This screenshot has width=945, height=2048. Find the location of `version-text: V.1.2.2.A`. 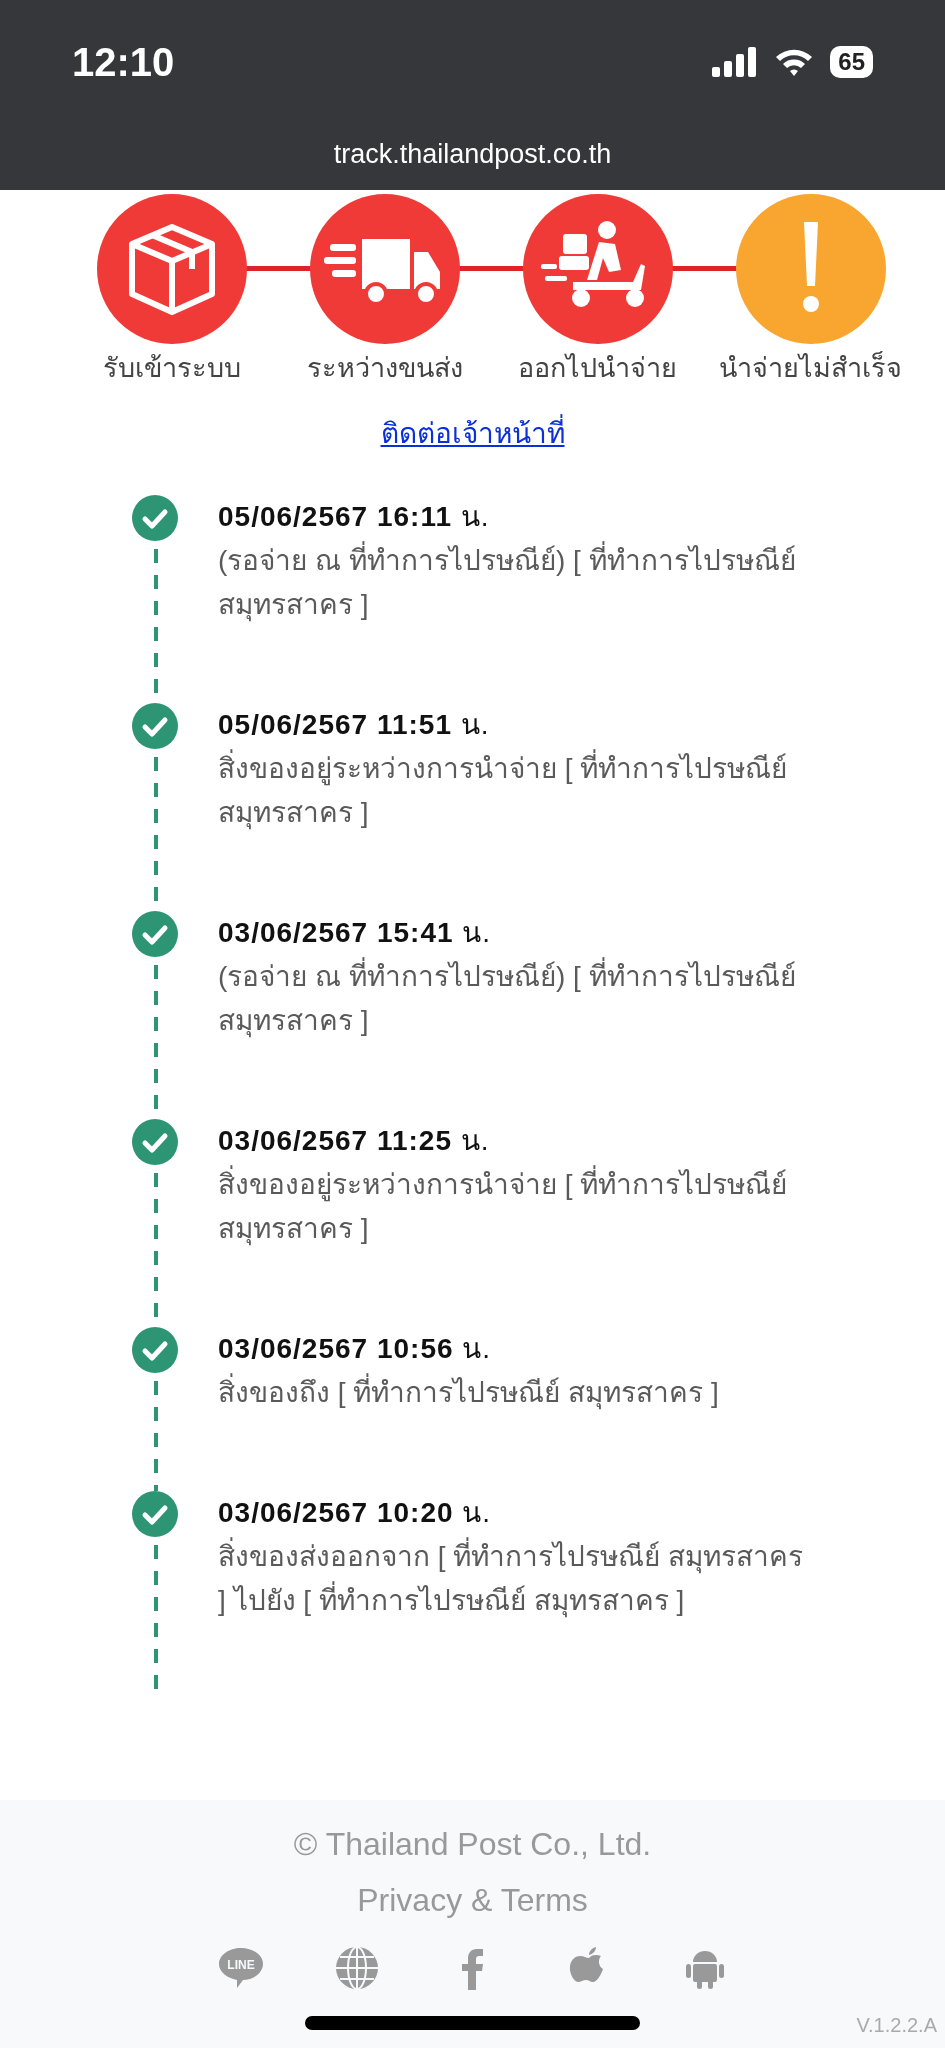

version-text: V.1.2.2.A is located at coordinates (896, 2025).